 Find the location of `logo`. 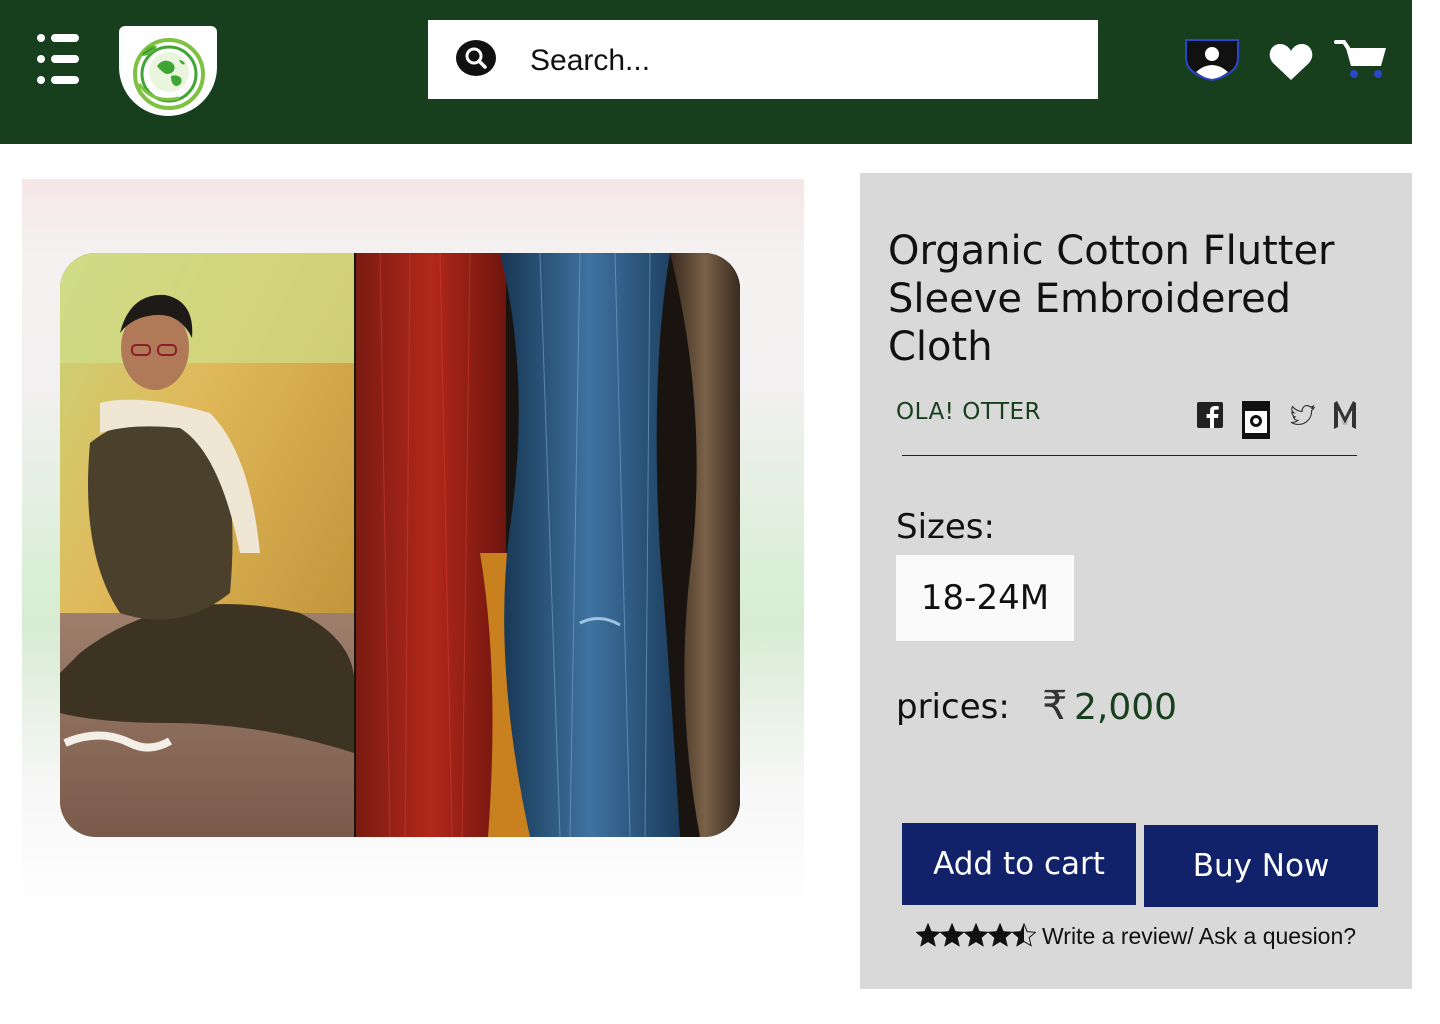

logo is located at coordinates (168, 71).